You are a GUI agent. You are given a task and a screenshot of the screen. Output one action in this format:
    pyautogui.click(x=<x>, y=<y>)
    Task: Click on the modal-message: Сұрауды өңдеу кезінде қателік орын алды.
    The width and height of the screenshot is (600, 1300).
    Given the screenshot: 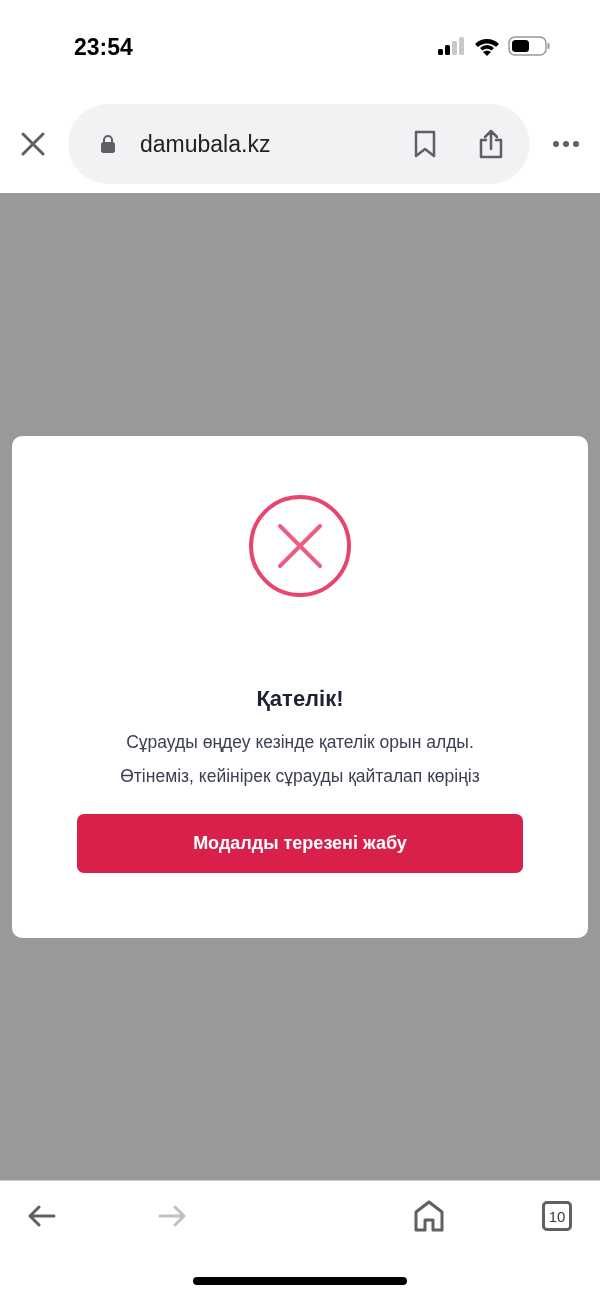 What is the action you would take?
    pyautogui.click(x=300, y=742)
    